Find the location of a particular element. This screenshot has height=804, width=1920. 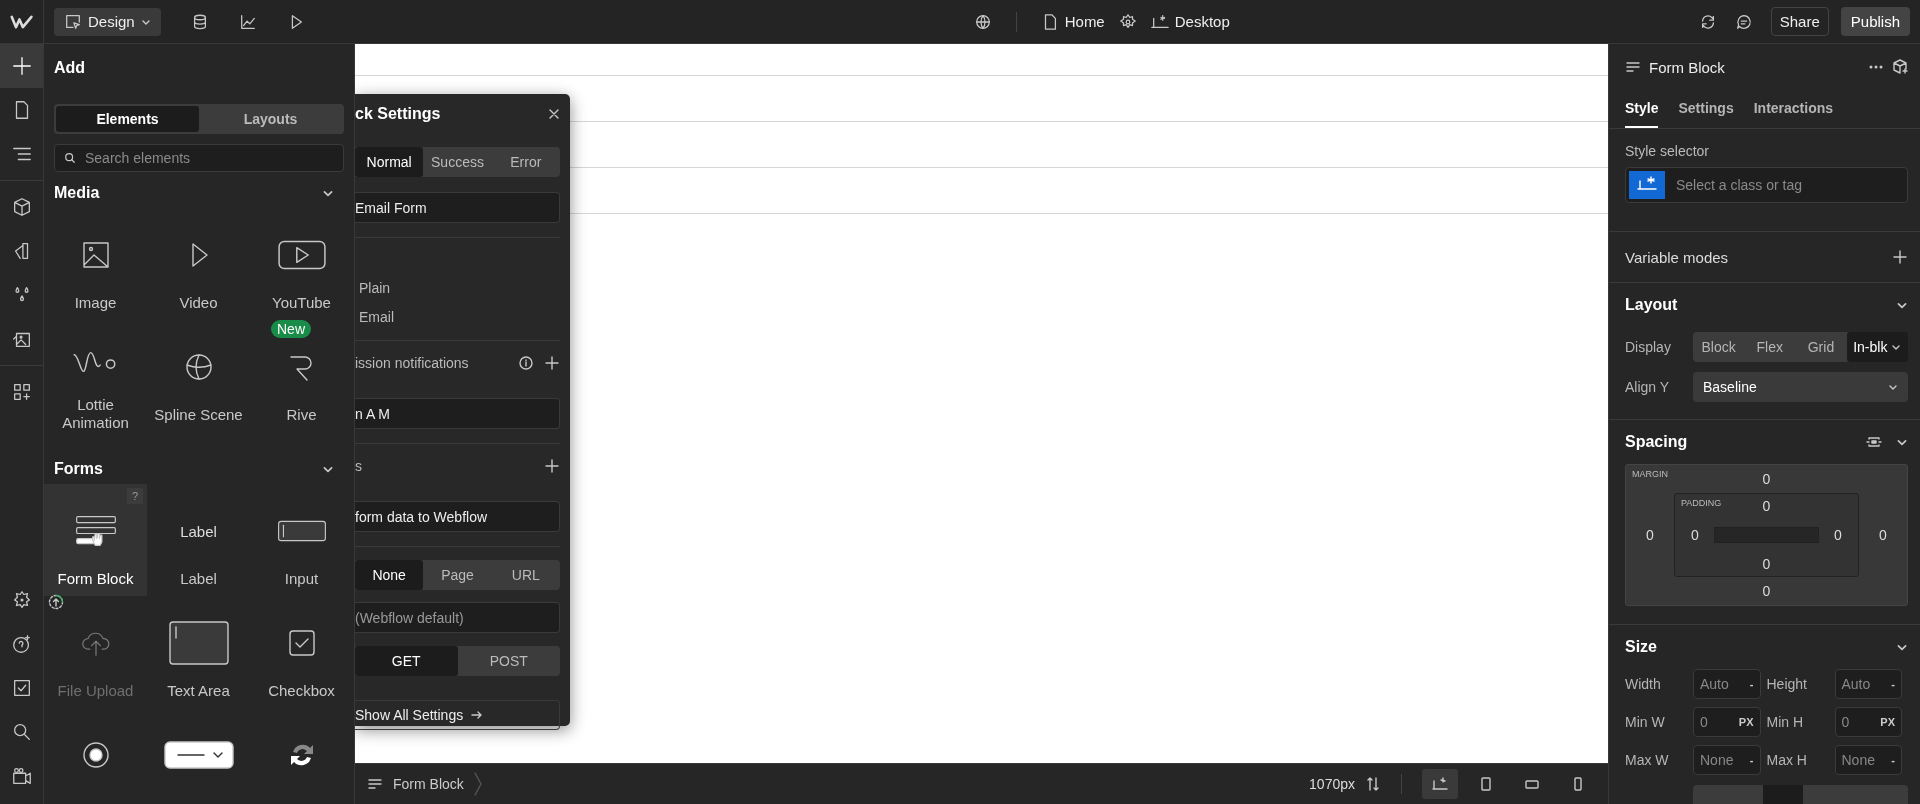

action-field: (Webflow default) is located at coordinates (457, 617).